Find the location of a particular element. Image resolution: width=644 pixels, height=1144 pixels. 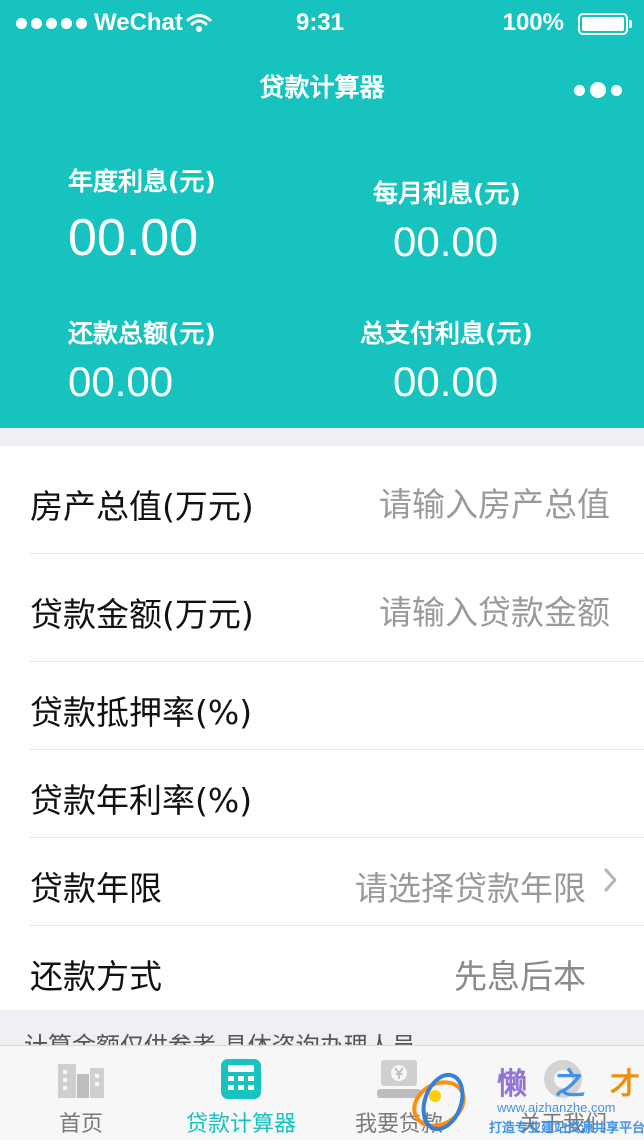

monthly-interest-value: 00.00 is located at coordinates (446, 241).